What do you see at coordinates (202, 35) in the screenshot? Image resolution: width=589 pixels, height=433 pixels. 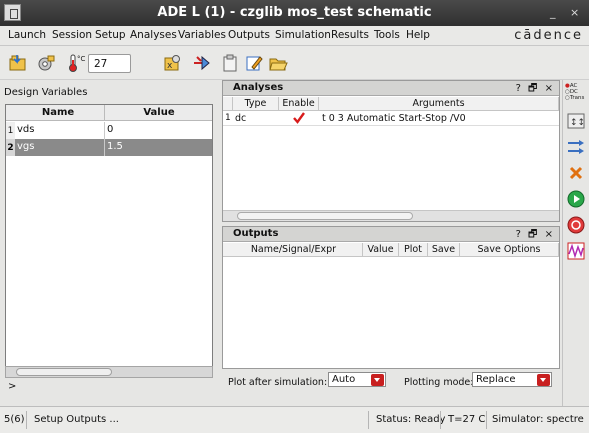 I see `menu-variables: Variables` at bounding box center [202, 35].